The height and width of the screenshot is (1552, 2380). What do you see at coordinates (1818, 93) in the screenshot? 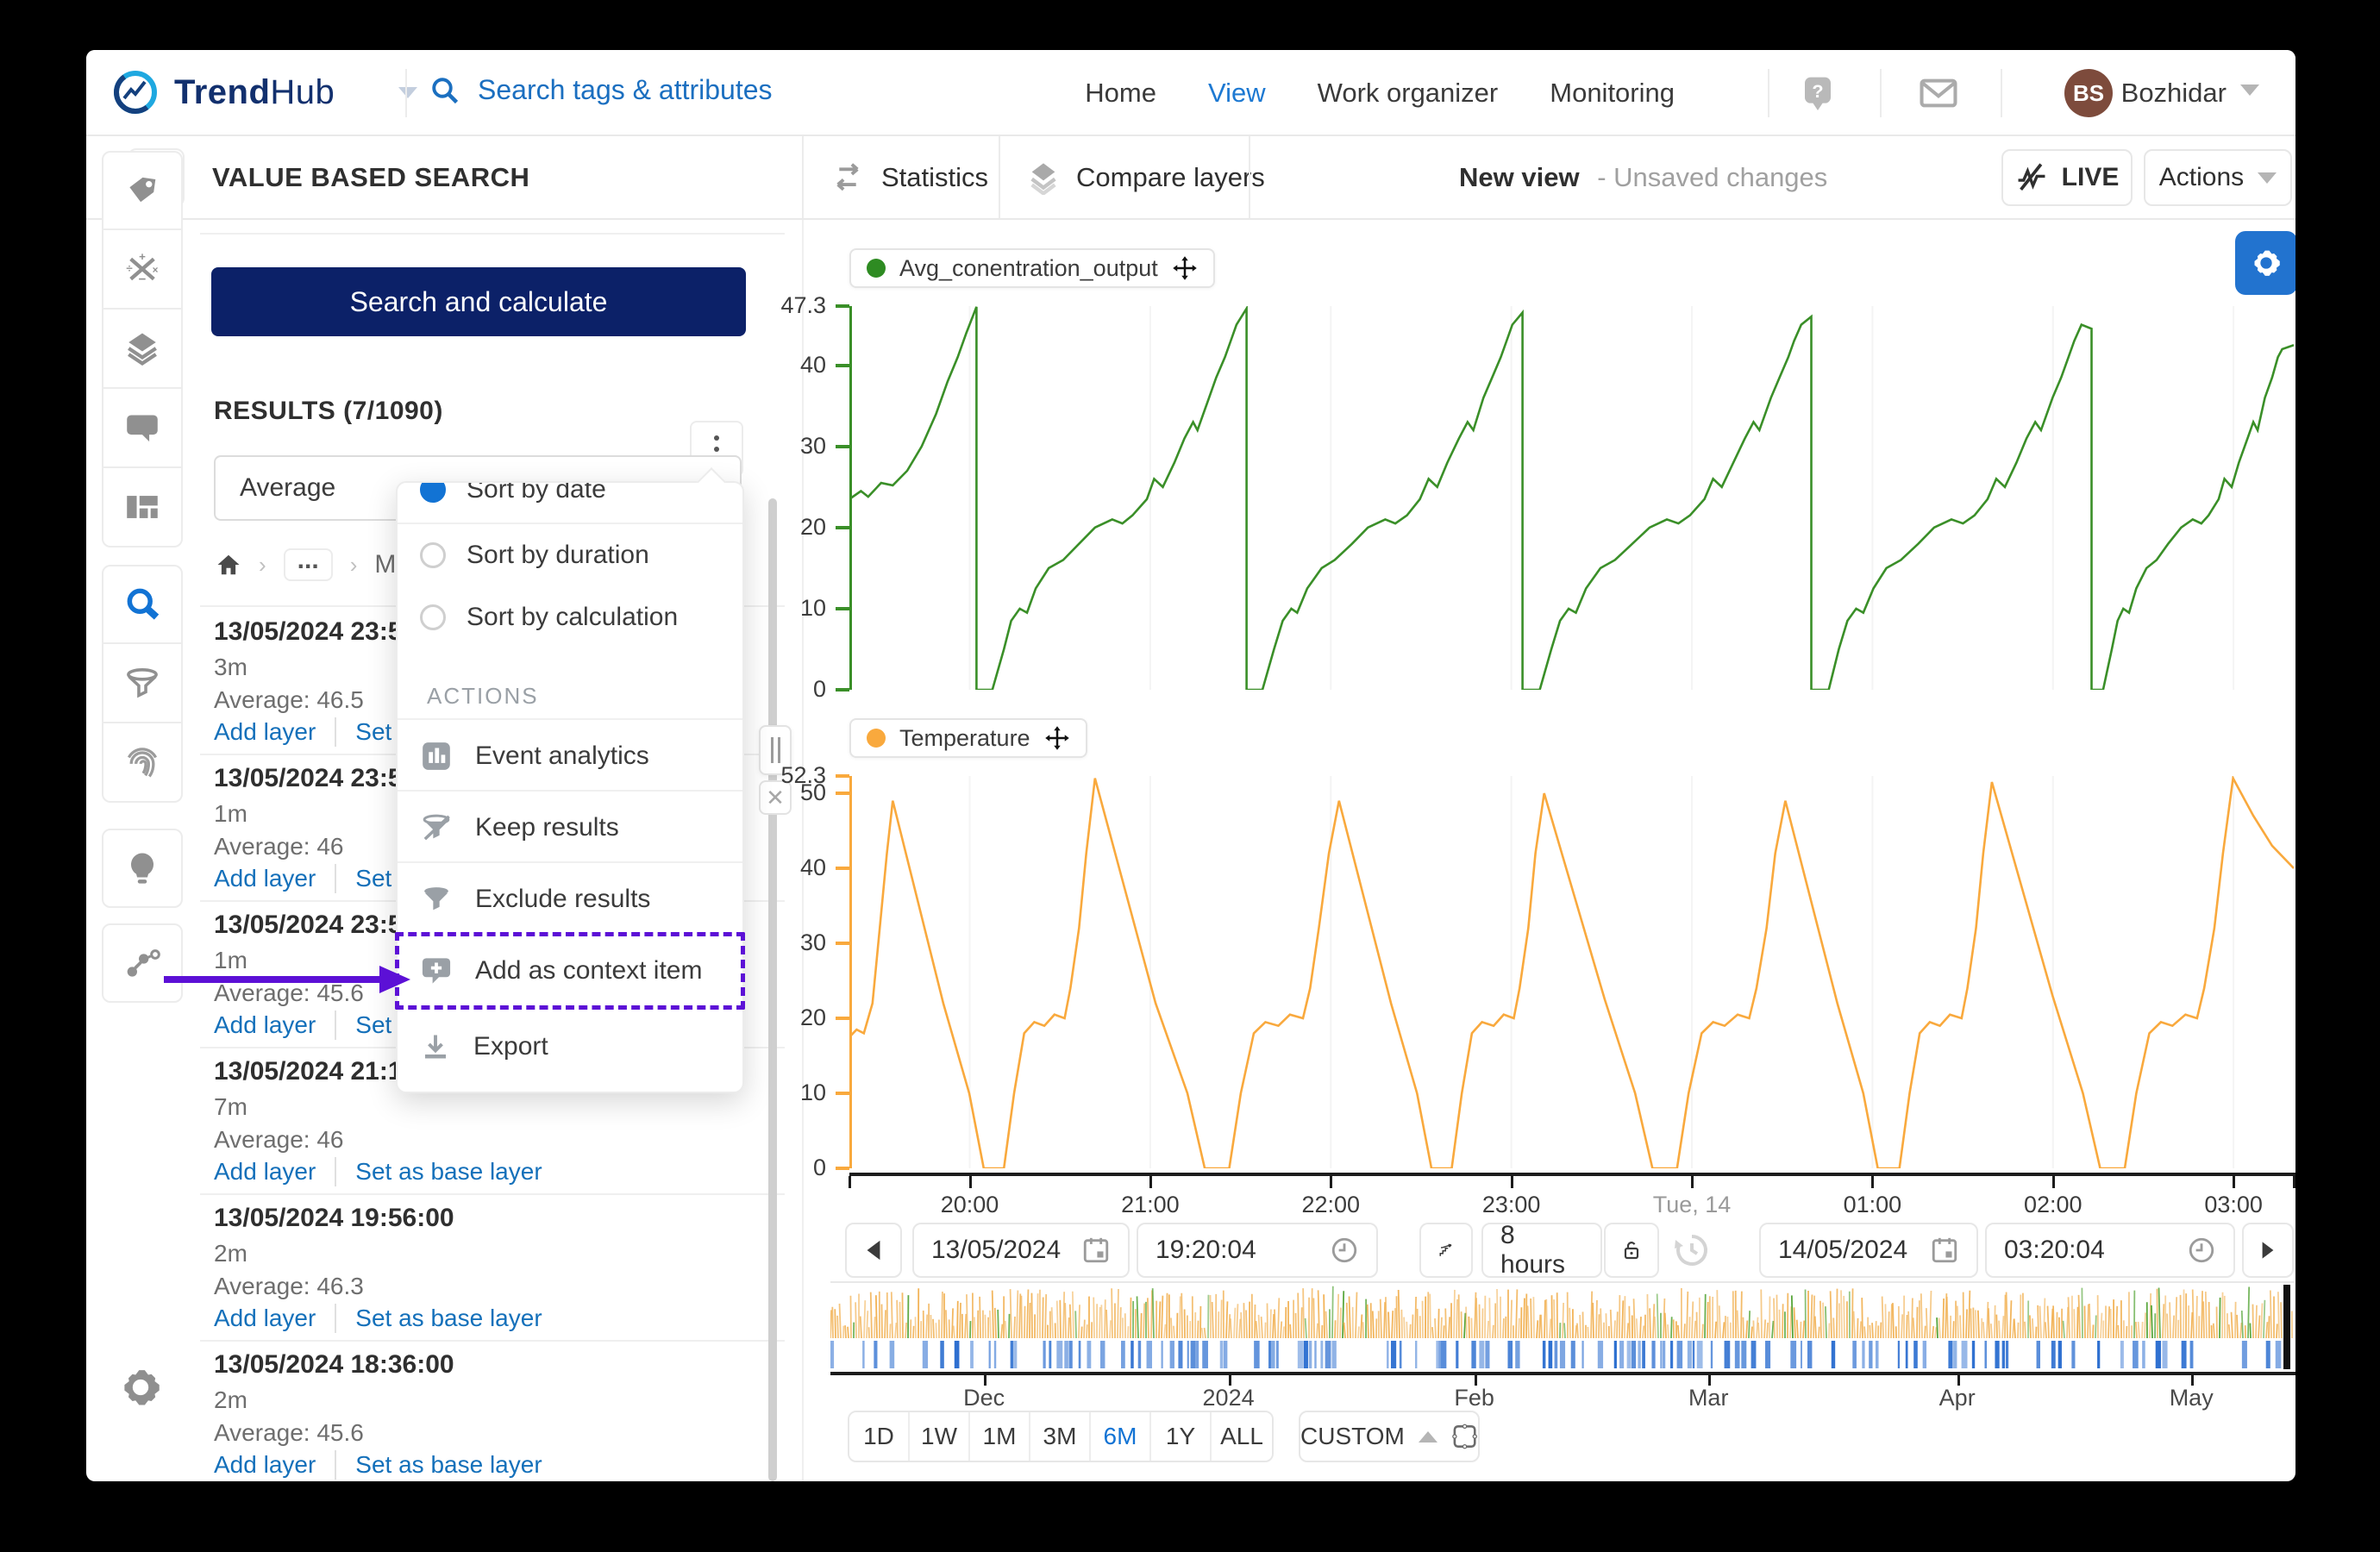
I see `help-button: ?` at bounding box center [1818, 93].